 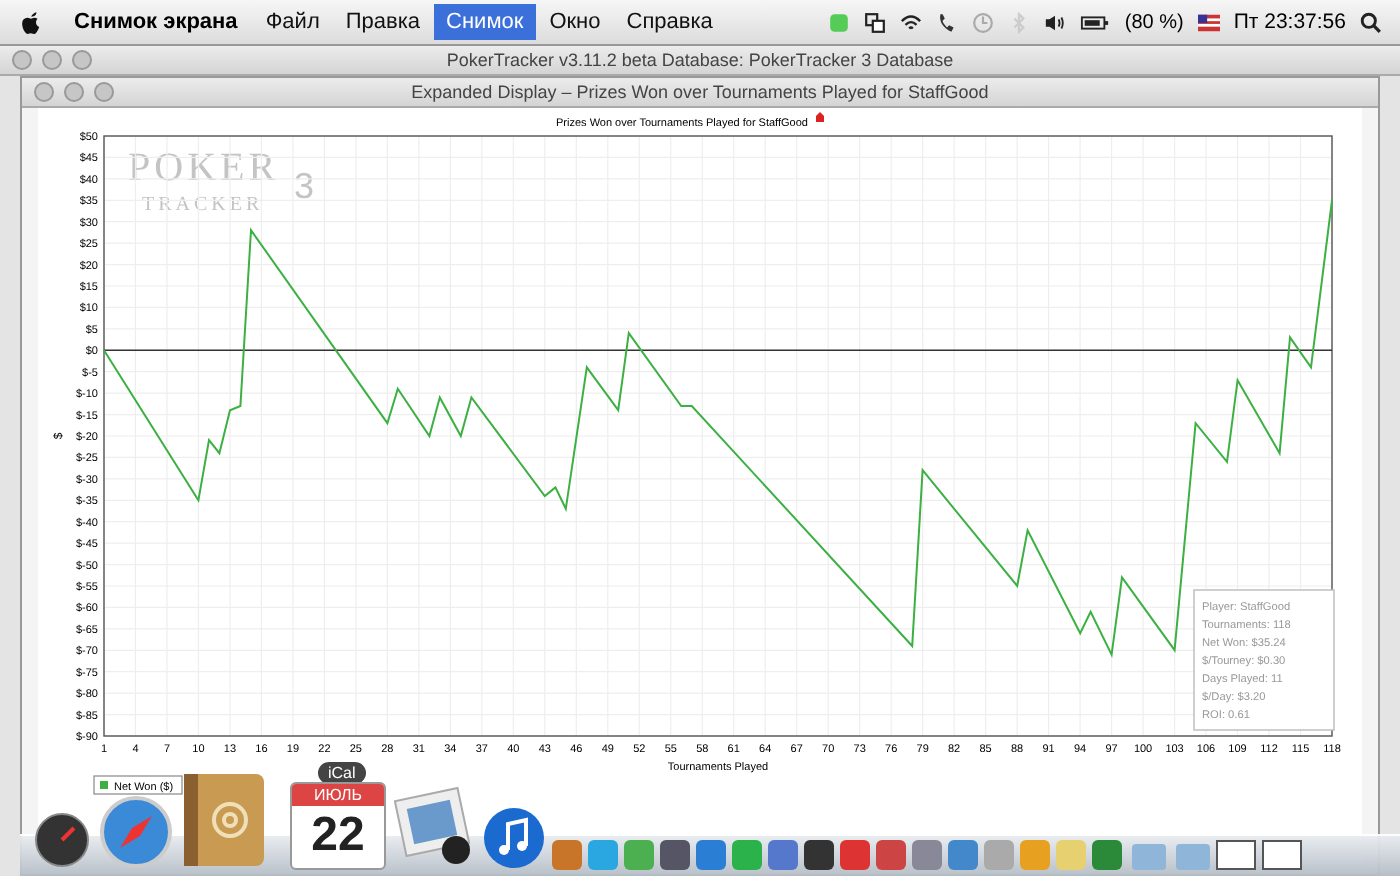 What do you see at coordinates (875, 22) in the screenshot?
I see `windows-icon` at bounding box center [875, 22].